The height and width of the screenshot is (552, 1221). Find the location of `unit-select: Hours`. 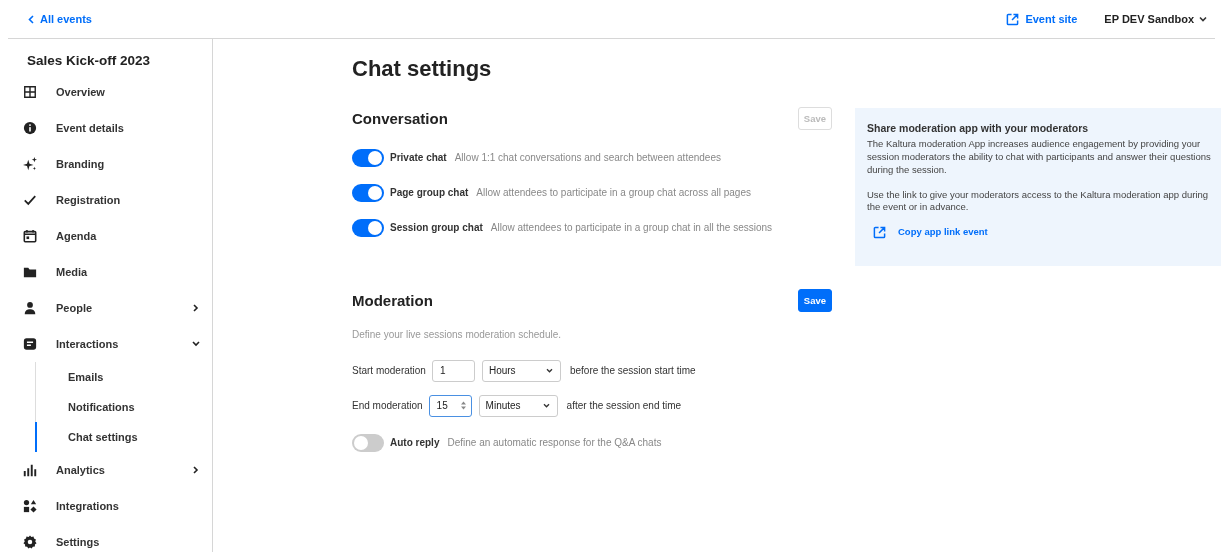

unit-select: Hours is located at coordinates (521, 370).